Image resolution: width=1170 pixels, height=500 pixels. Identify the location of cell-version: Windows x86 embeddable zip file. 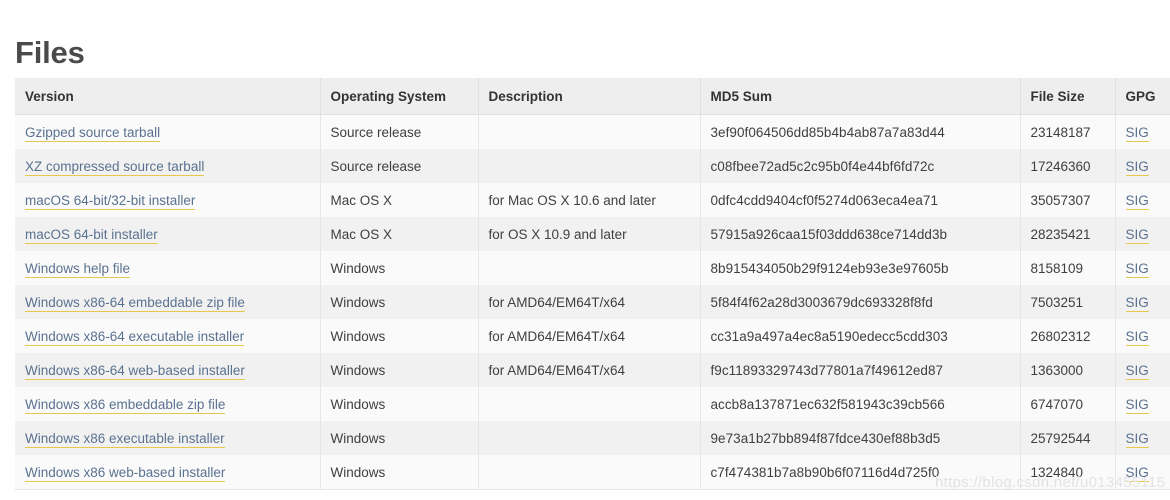
(168, 404).